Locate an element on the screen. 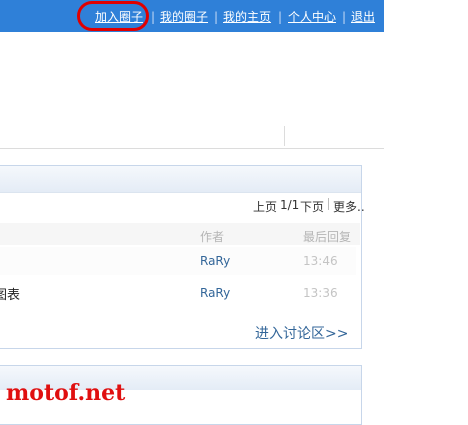  top-navigation-bar: 加入圈子 | 我的圈子 | 我的主页 | 个人中心 | 退出 is located at coordinates (192, 16).